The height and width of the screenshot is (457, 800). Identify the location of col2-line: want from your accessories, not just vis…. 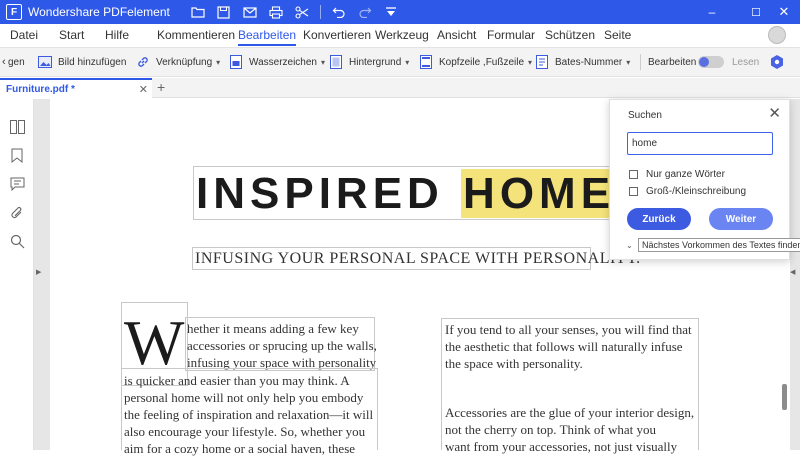
(561, 446).